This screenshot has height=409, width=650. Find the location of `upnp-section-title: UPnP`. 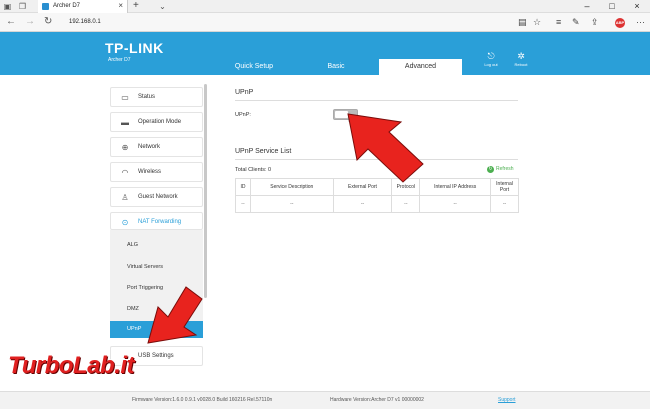

upnp-section-title: UPnP is located at coordinates (244, 92).